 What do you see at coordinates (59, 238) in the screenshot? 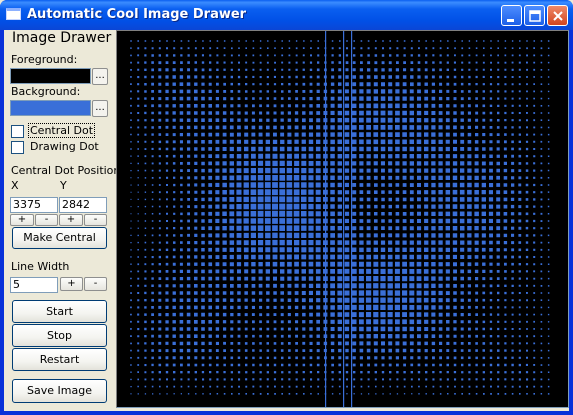
I see `make-central-button: Make Central` at bounding box center [59, 238].